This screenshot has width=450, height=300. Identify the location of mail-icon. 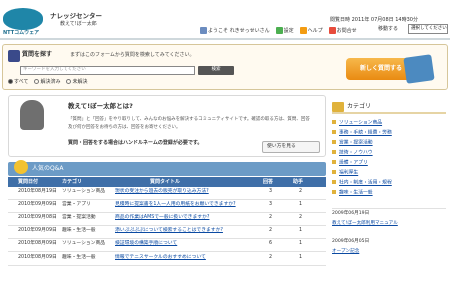
(332, 30).